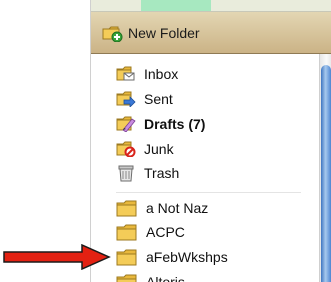 The height and width of the screenshot is (282, 331). Describe the element at coordinates (208, 192) in the screenshot. I see `folder-separator` at that location.